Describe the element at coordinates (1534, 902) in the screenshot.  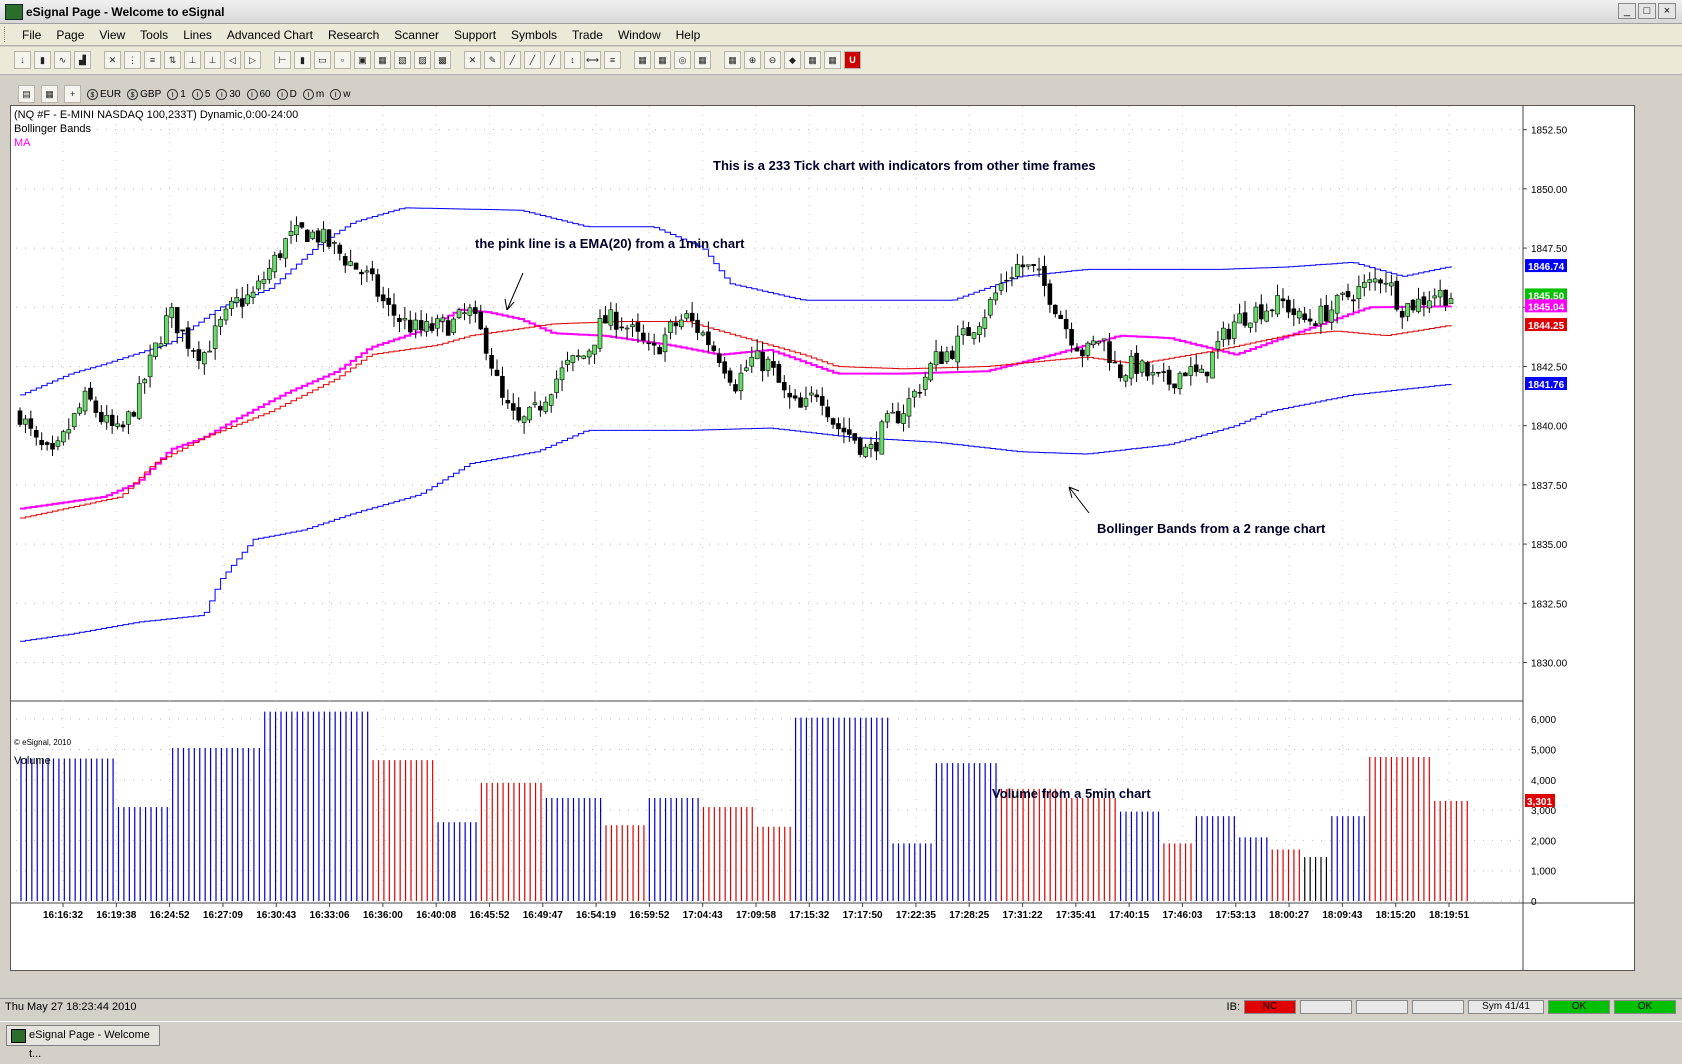
I see `volume-tick-label: 0` at that location.